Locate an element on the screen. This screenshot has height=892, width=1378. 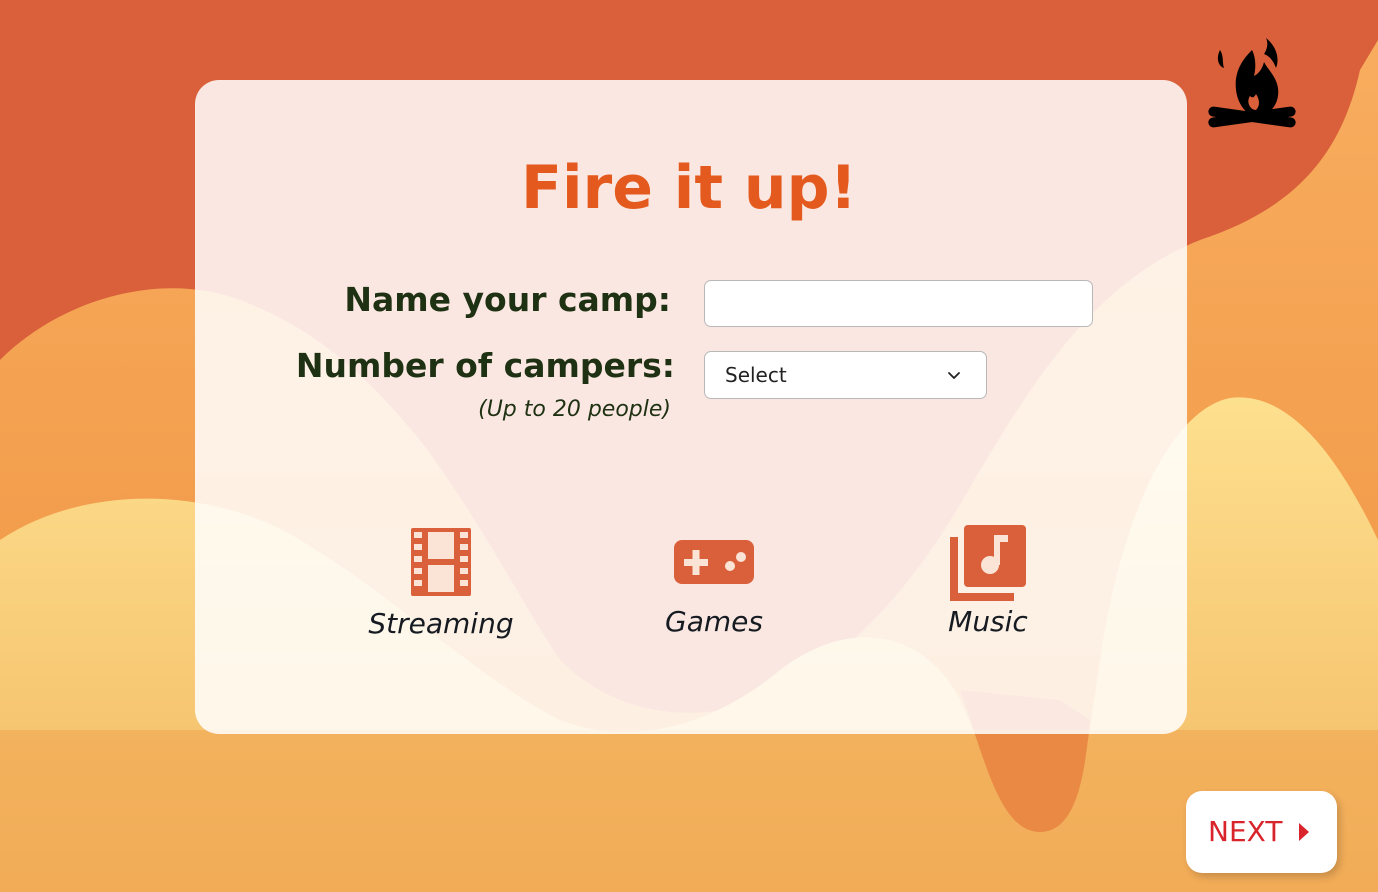
chevron-down-icon is located at coordinates (954, 375).